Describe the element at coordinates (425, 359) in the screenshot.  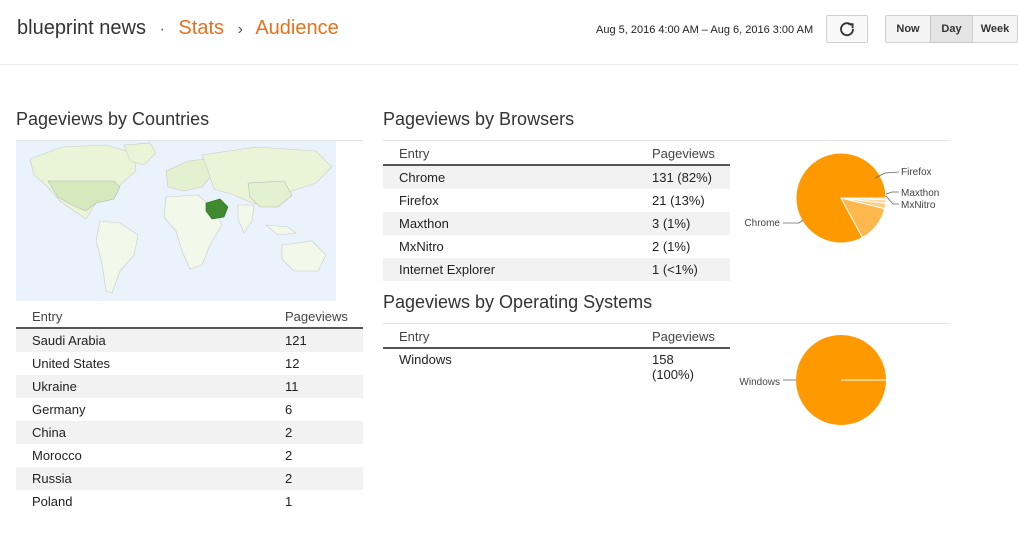
I see `entry-cell: Windows` at that location.